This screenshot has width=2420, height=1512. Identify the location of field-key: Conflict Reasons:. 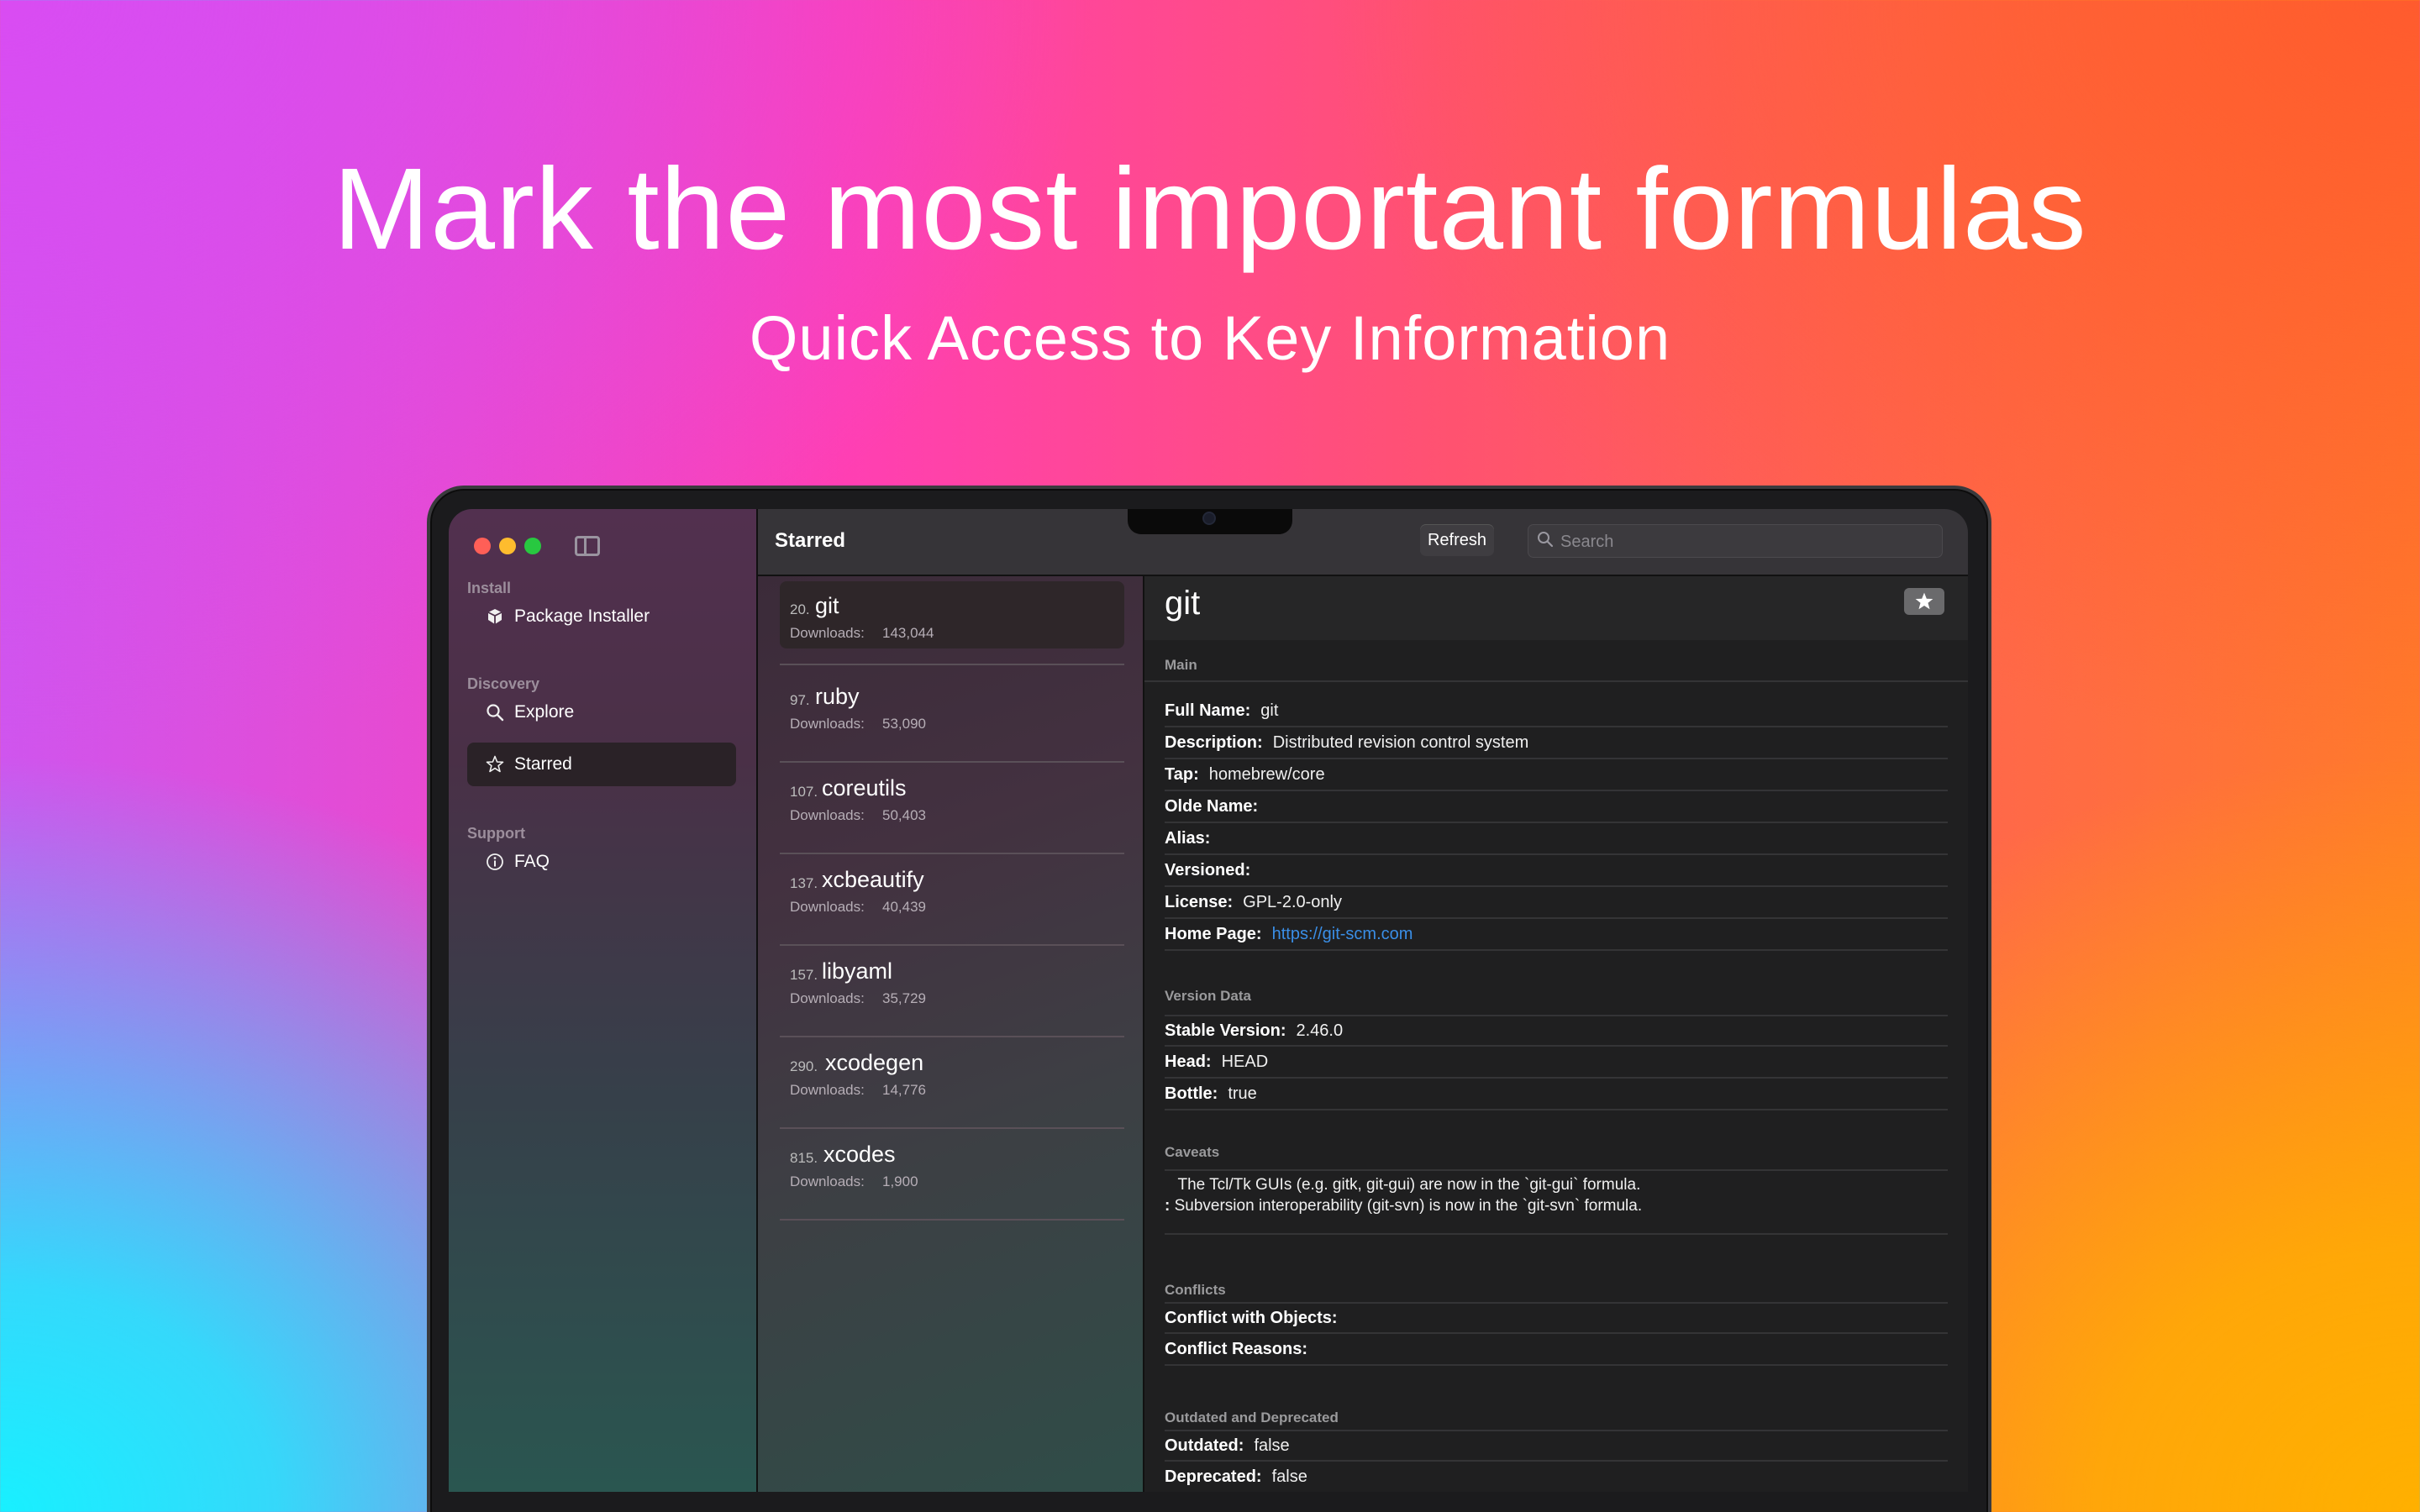
(1236, 1348).